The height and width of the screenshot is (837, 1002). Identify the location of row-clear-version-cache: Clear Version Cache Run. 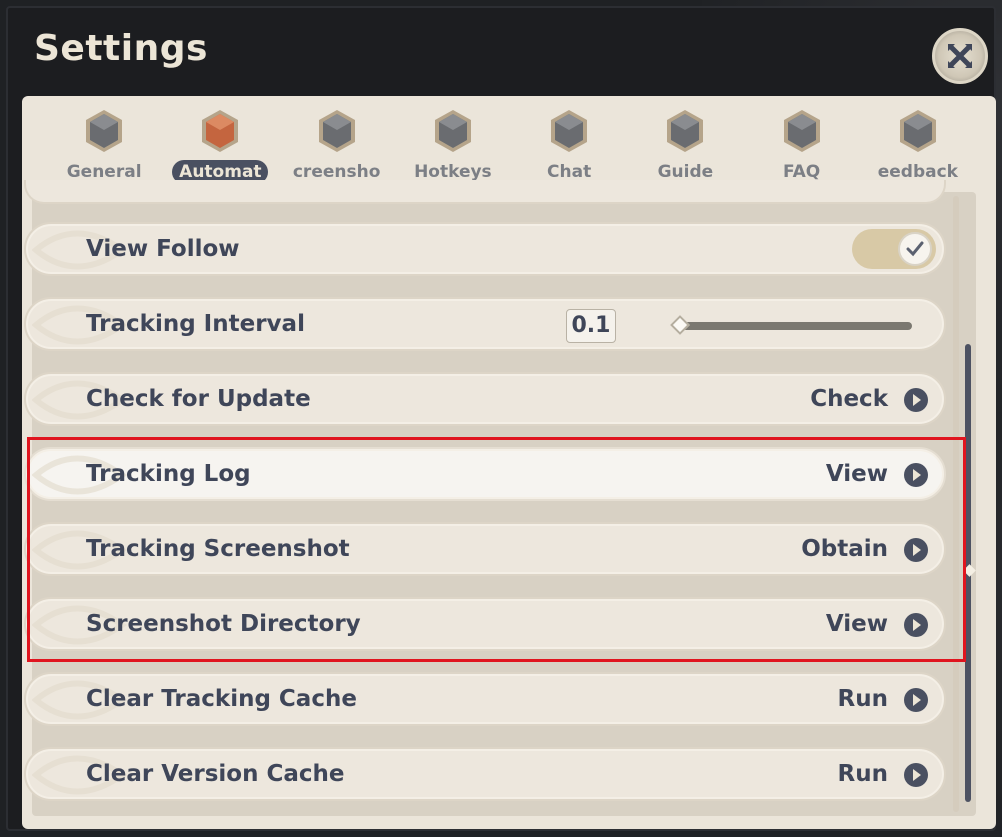
(485, 774).